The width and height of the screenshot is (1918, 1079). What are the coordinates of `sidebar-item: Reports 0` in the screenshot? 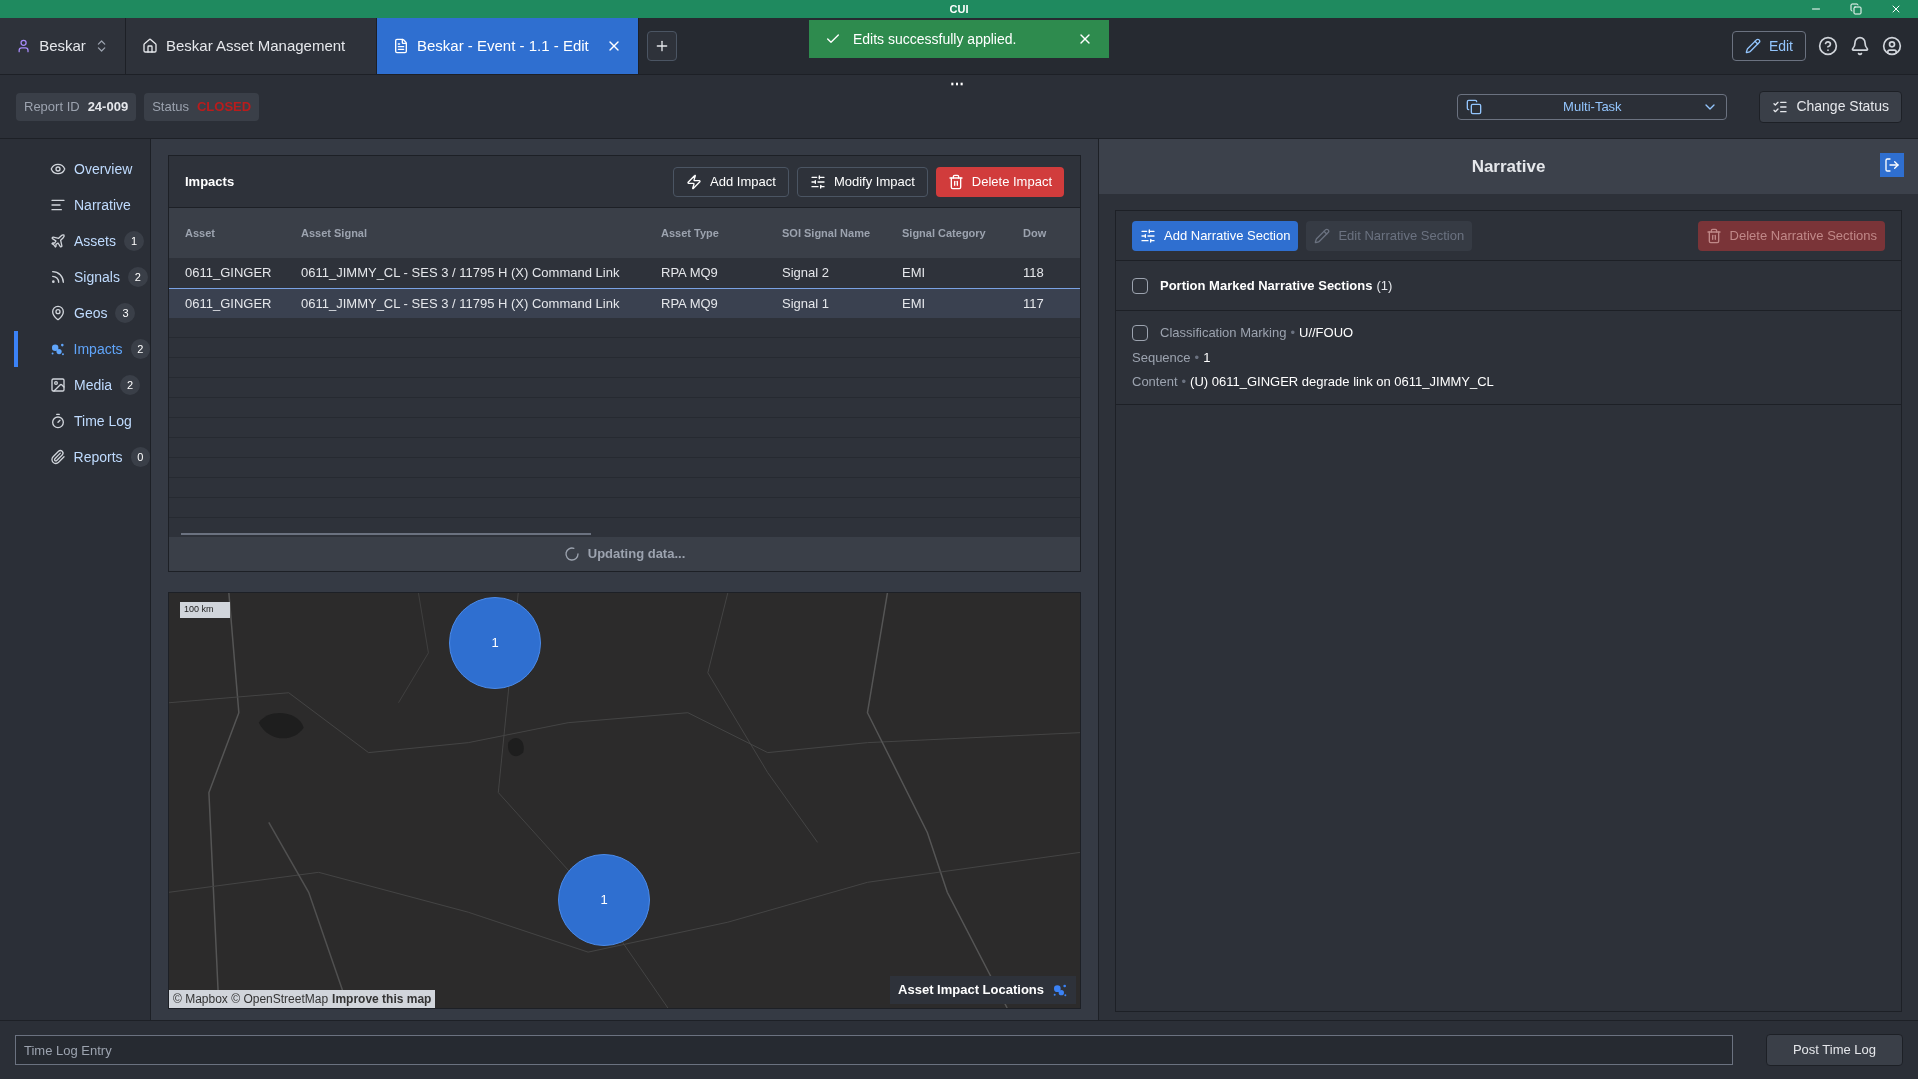 It's located at (82, 457).